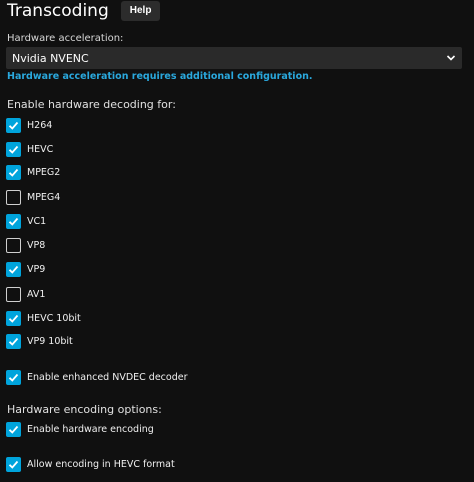 The width and height of the screenshot is (474, 482). Describe the element at coordinates (107, 377) in the screenshot. I see `nvdec-label: Enable enhanced NVDEC decoder` at that location.